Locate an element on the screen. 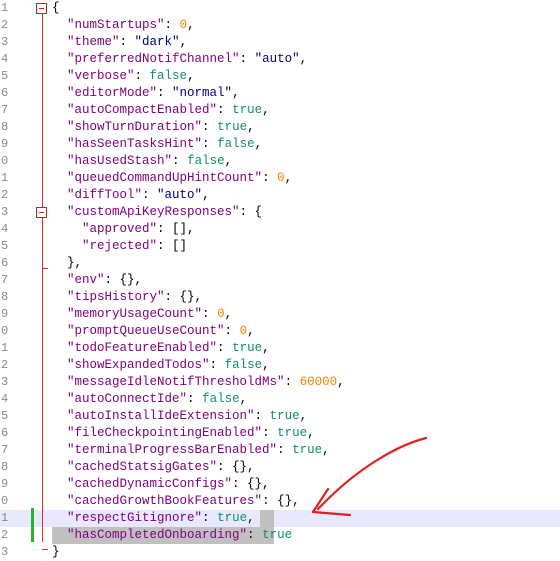  line-code: "showTurnDuration": true, is located at coordinates (153, 127).